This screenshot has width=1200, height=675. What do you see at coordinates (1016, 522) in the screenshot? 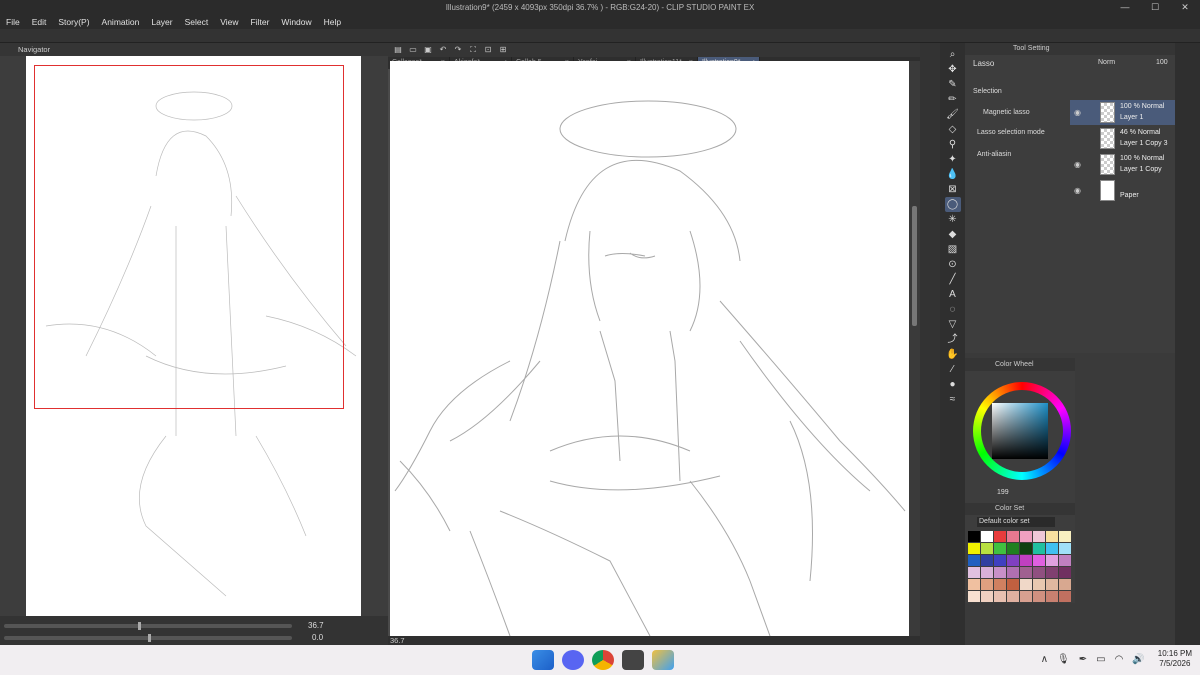
I see `color-set-dropdown: Default color set` at bounding box center [1016, 522].